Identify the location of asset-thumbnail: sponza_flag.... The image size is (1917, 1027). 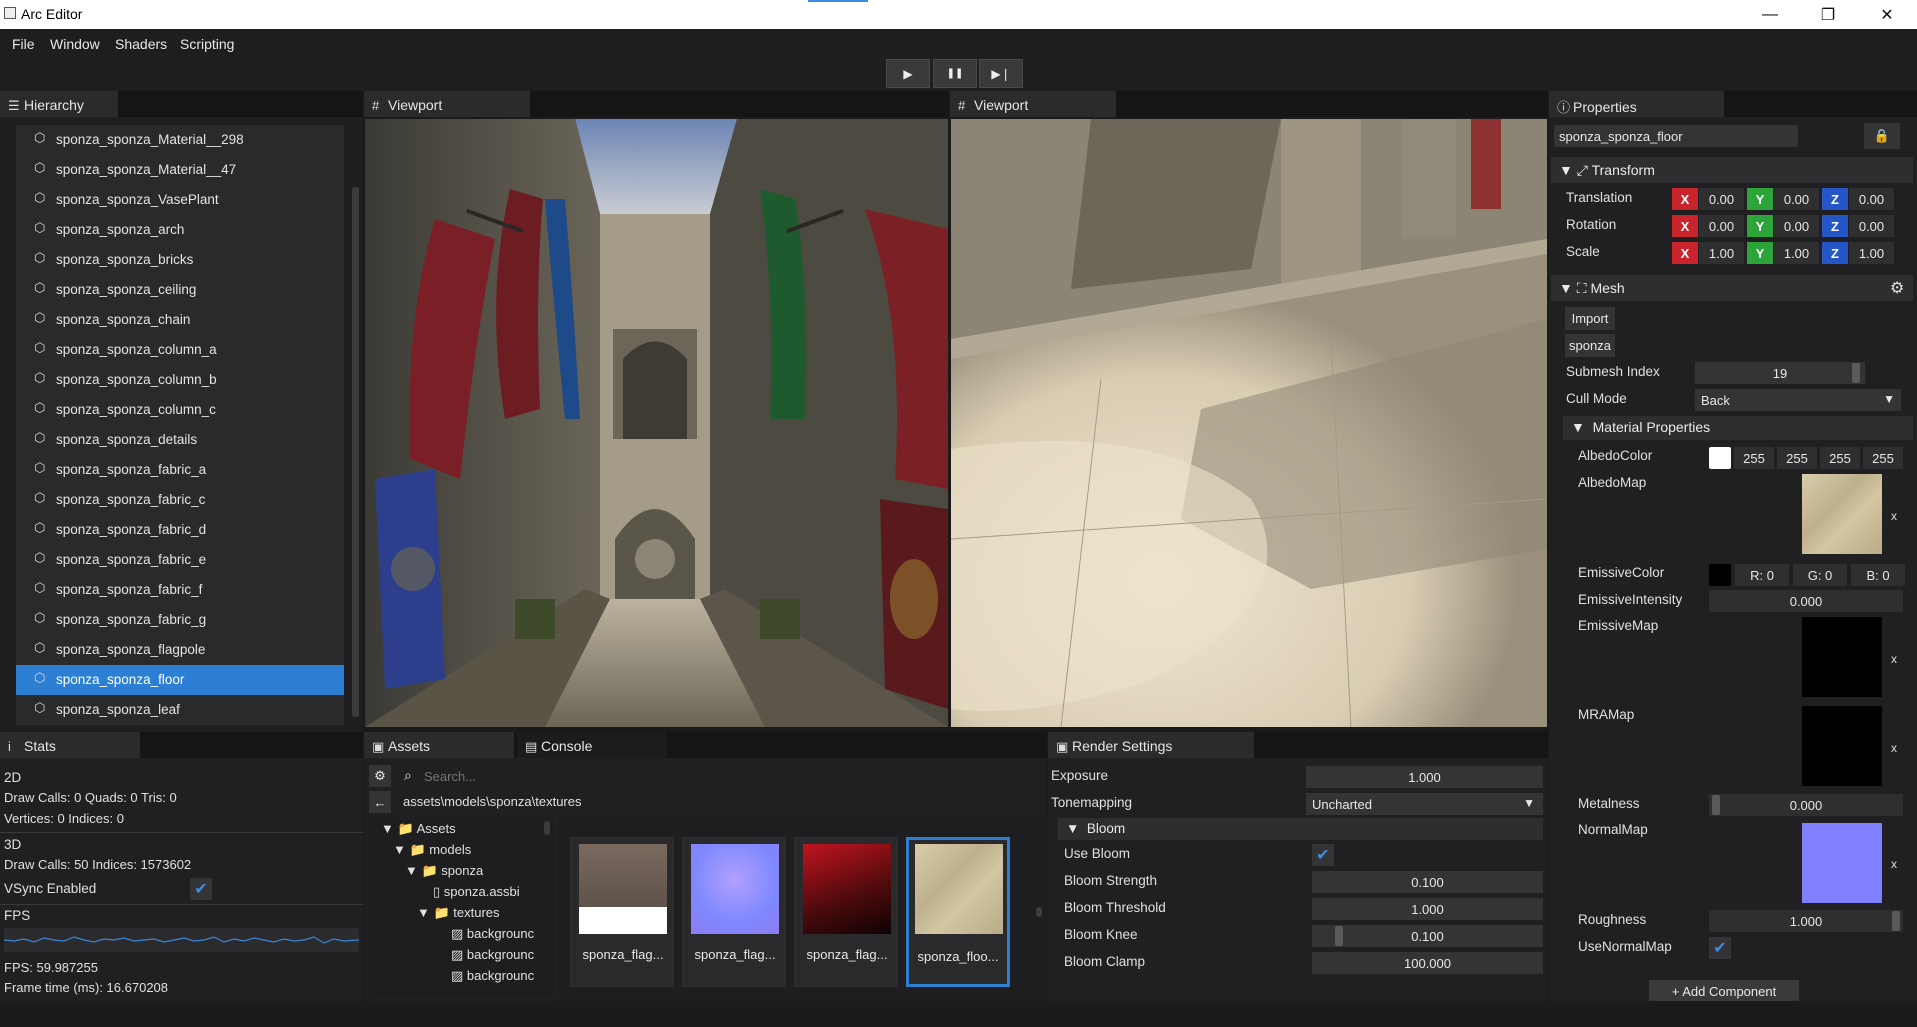
(622, 912).